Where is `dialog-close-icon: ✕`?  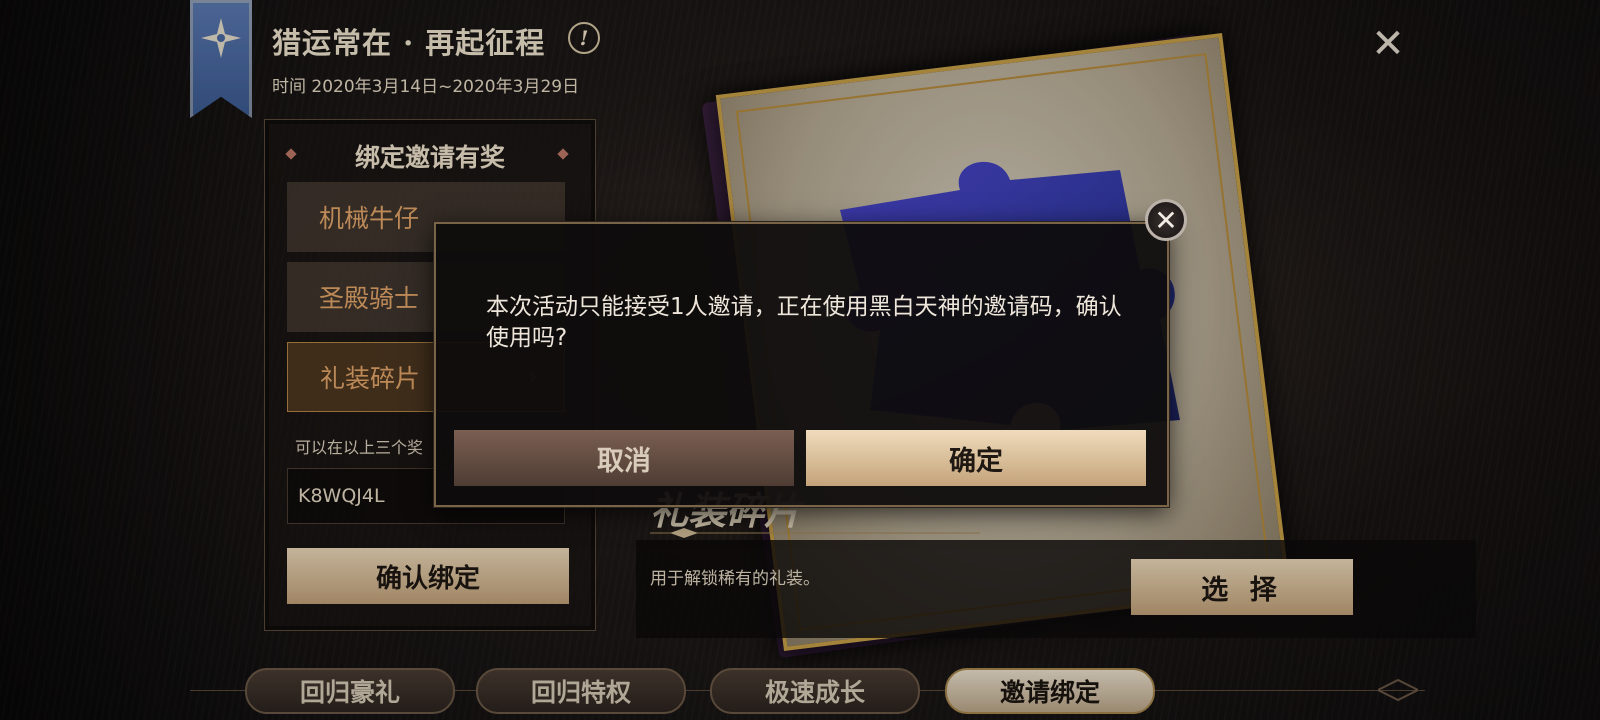 dialog-close-icon: ✕ is located at coordinates (1166, 220).